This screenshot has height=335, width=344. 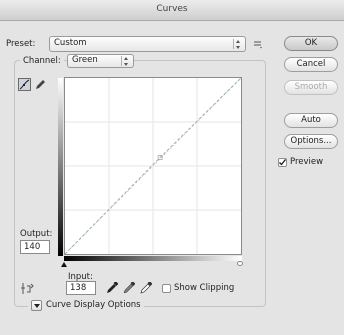 What do you see at coordinates (146, 287) in the screenshot?
I see `white-point-eyedropper-icon` at bounding box center [146, 287].